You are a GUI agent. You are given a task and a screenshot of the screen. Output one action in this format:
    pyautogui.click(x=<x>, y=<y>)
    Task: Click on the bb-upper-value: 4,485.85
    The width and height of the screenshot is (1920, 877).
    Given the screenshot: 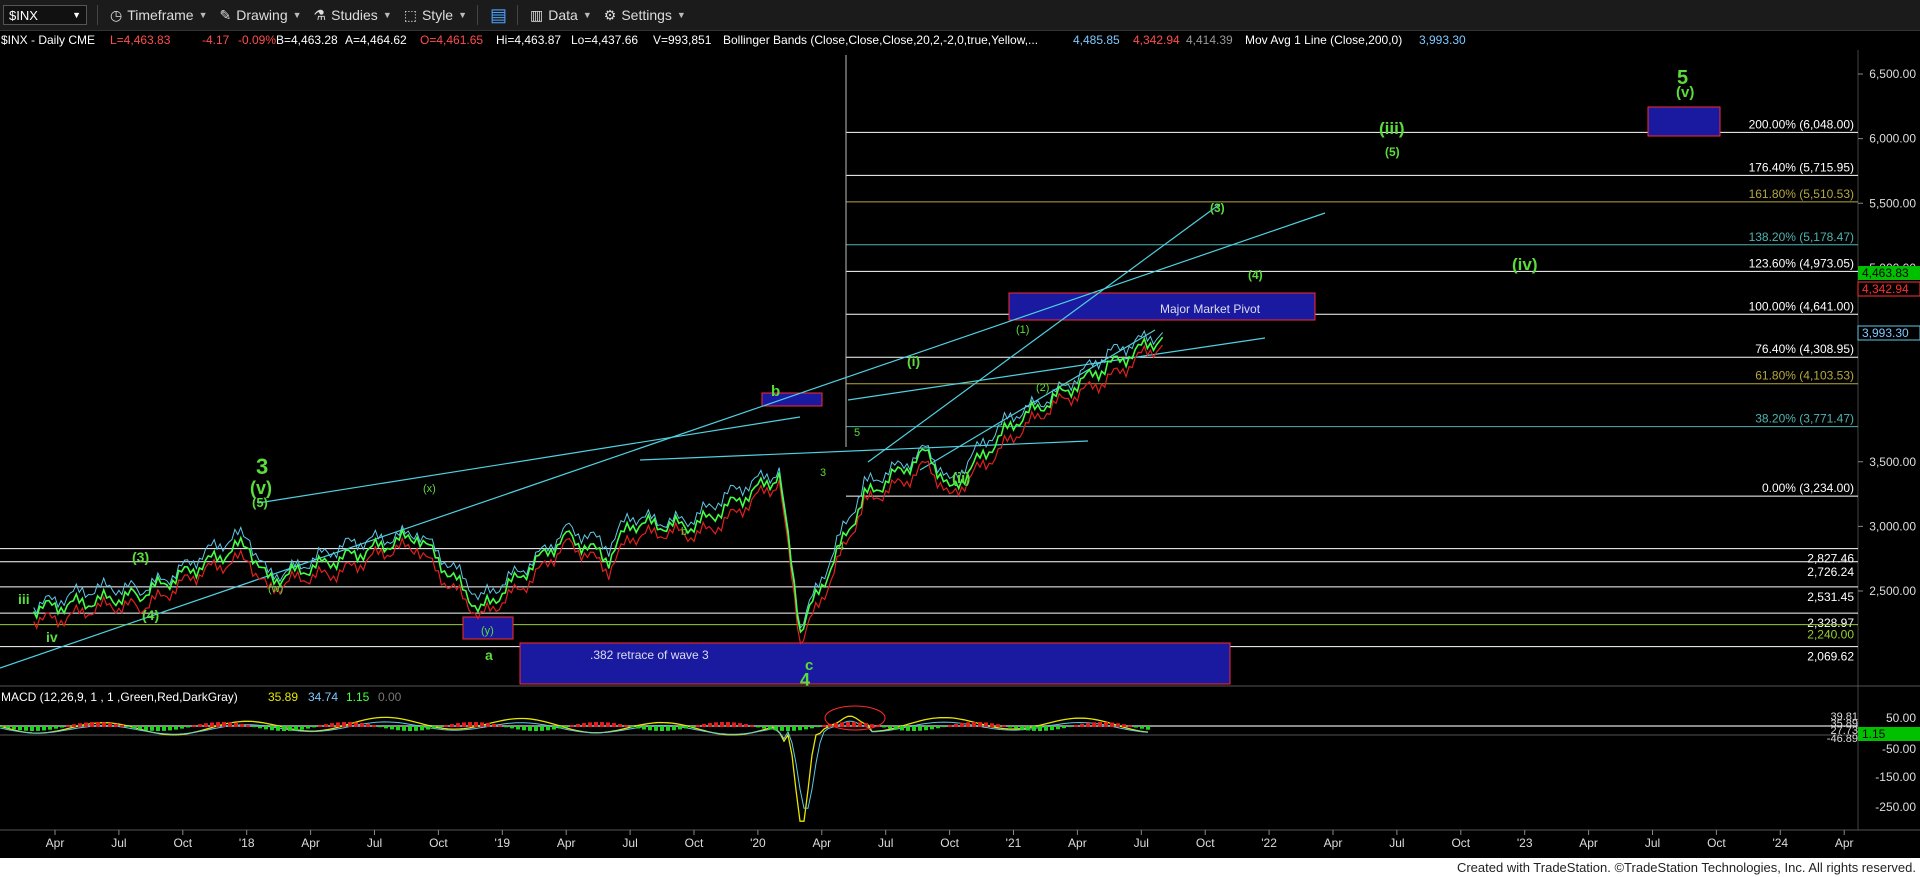 What is the action you would take?
    pyautogui.click(x=1096, y=40)
    